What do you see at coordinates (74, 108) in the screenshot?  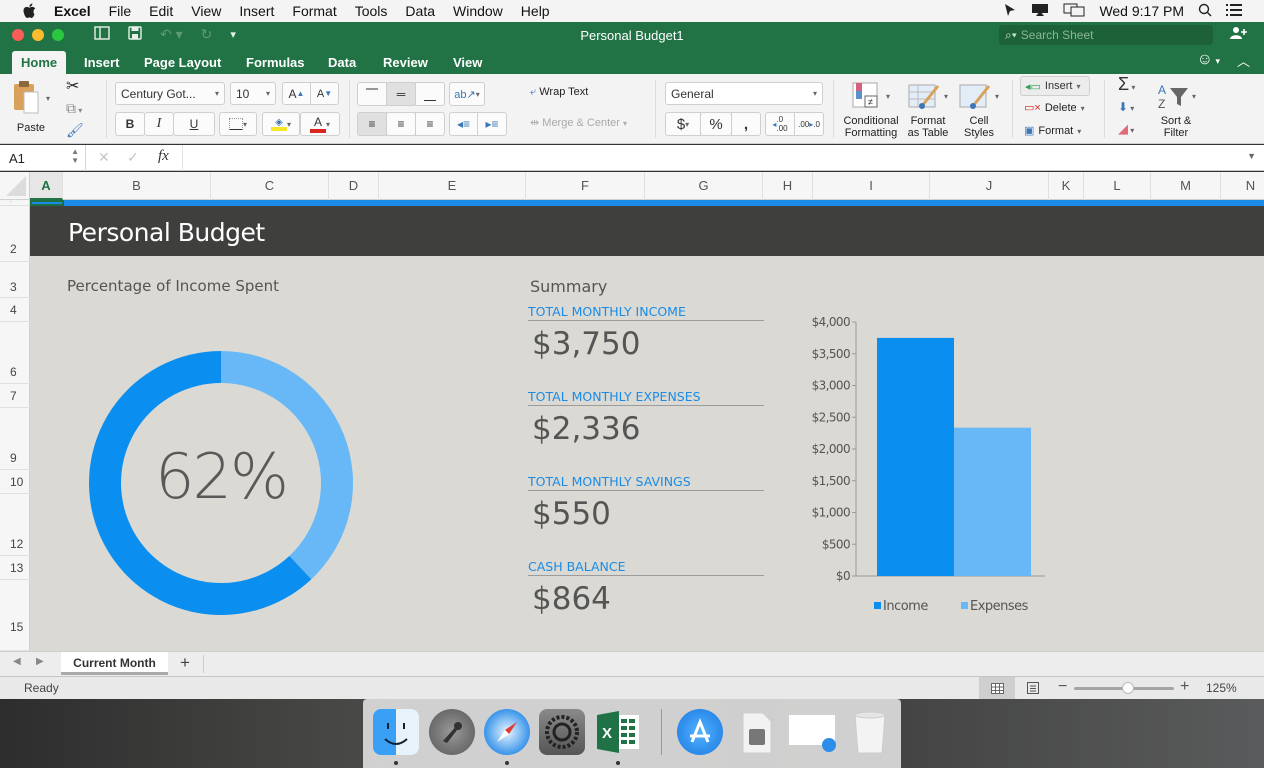 I see `copy-icon: ⧉ ▾` at bounding box center [74, 108].